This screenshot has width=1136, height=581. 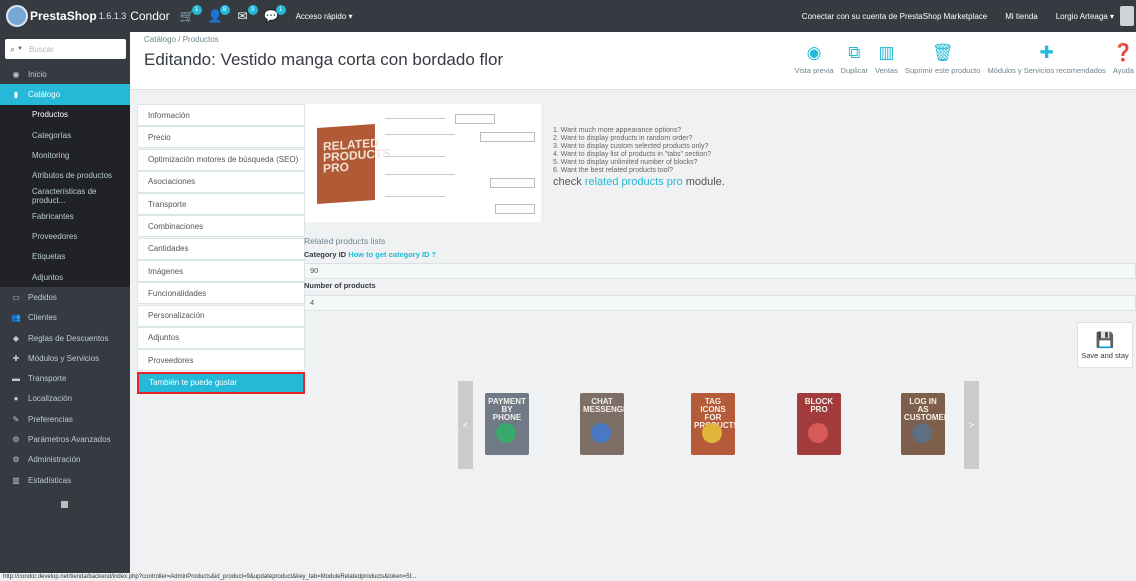 What do you see at coordinates (221, 382) in the screenshot?
I see `tab-tambien-te-puede-gustar: También te puede gustar` at bounding box center [221, 382].